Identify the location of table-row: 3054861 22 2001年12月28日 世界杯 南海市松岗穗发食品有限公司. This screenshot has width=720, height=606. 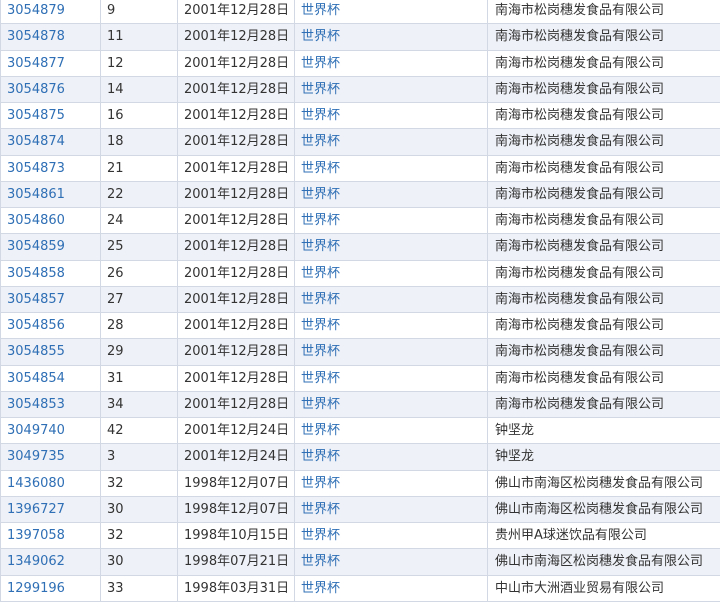
(360, 194).